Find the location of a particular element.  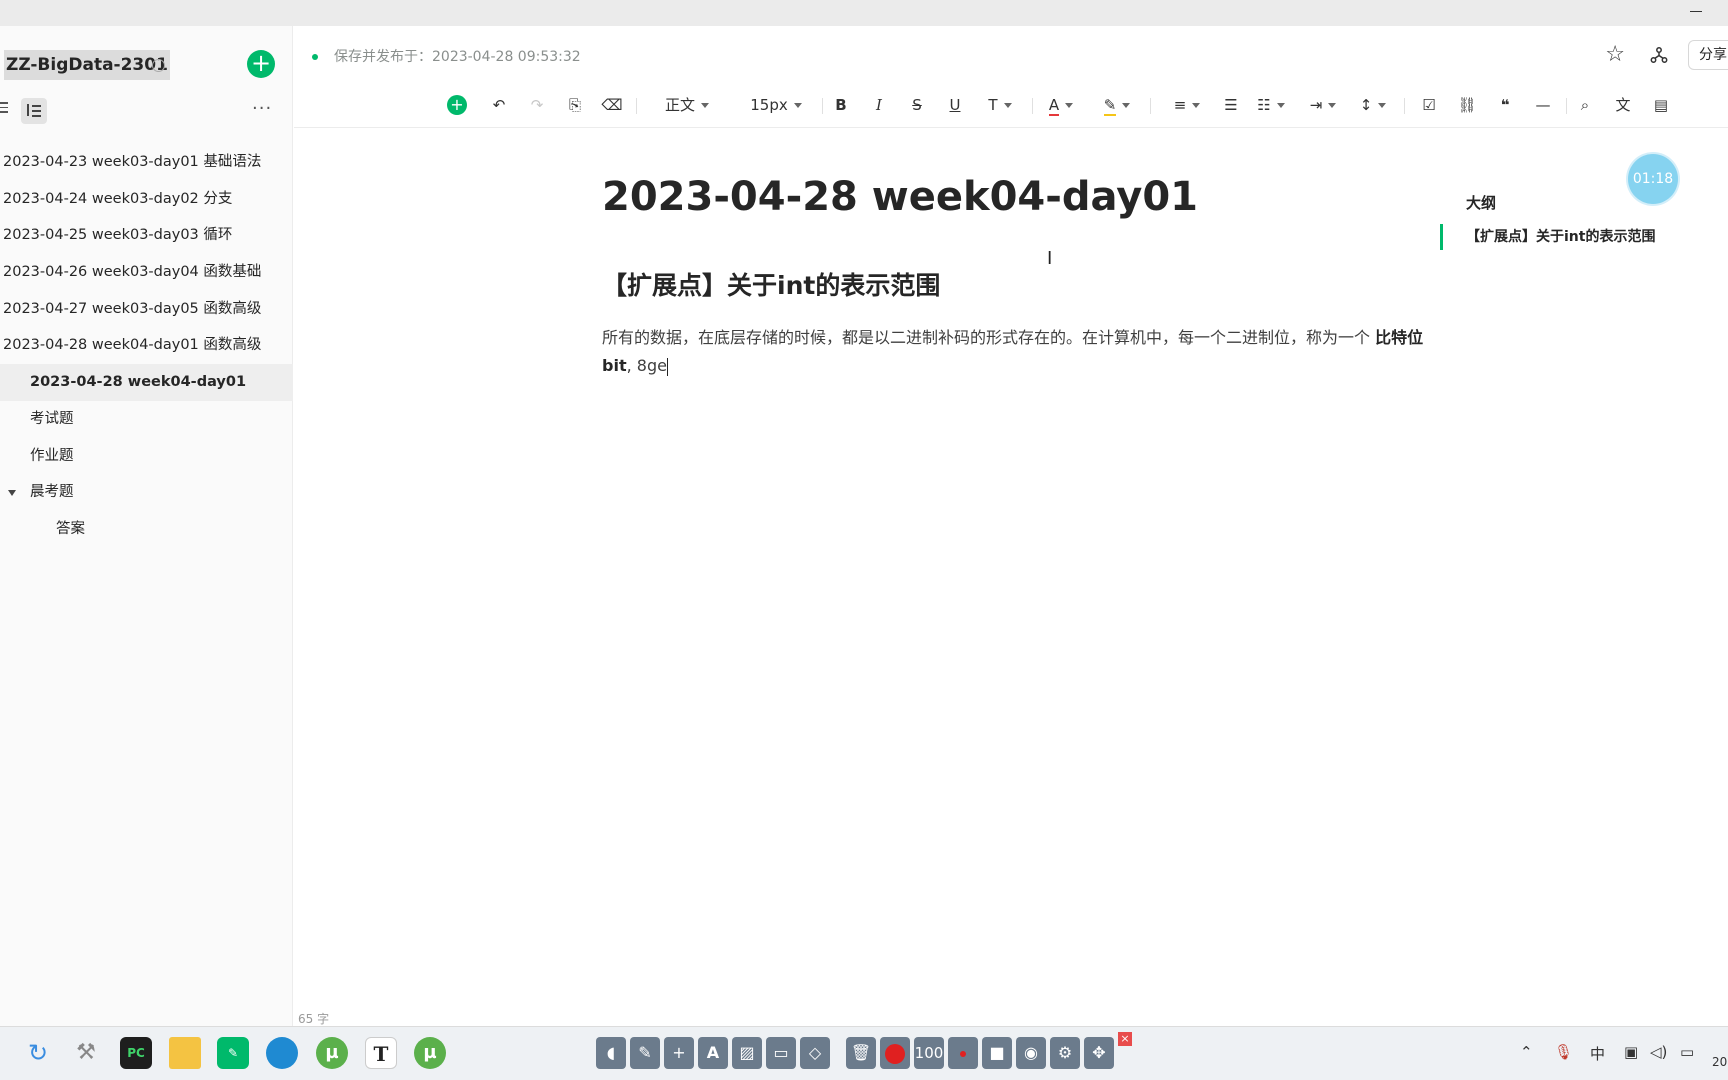

tree-item: 2023-04-24 week03-day02 分支 is located at coordinates (146, 199).